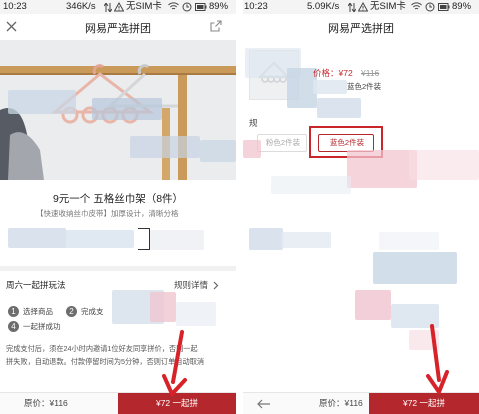 This screenshot has height=414, width=479. I want to click on sku-option-label: 粉色2件装, so click(283, 142).